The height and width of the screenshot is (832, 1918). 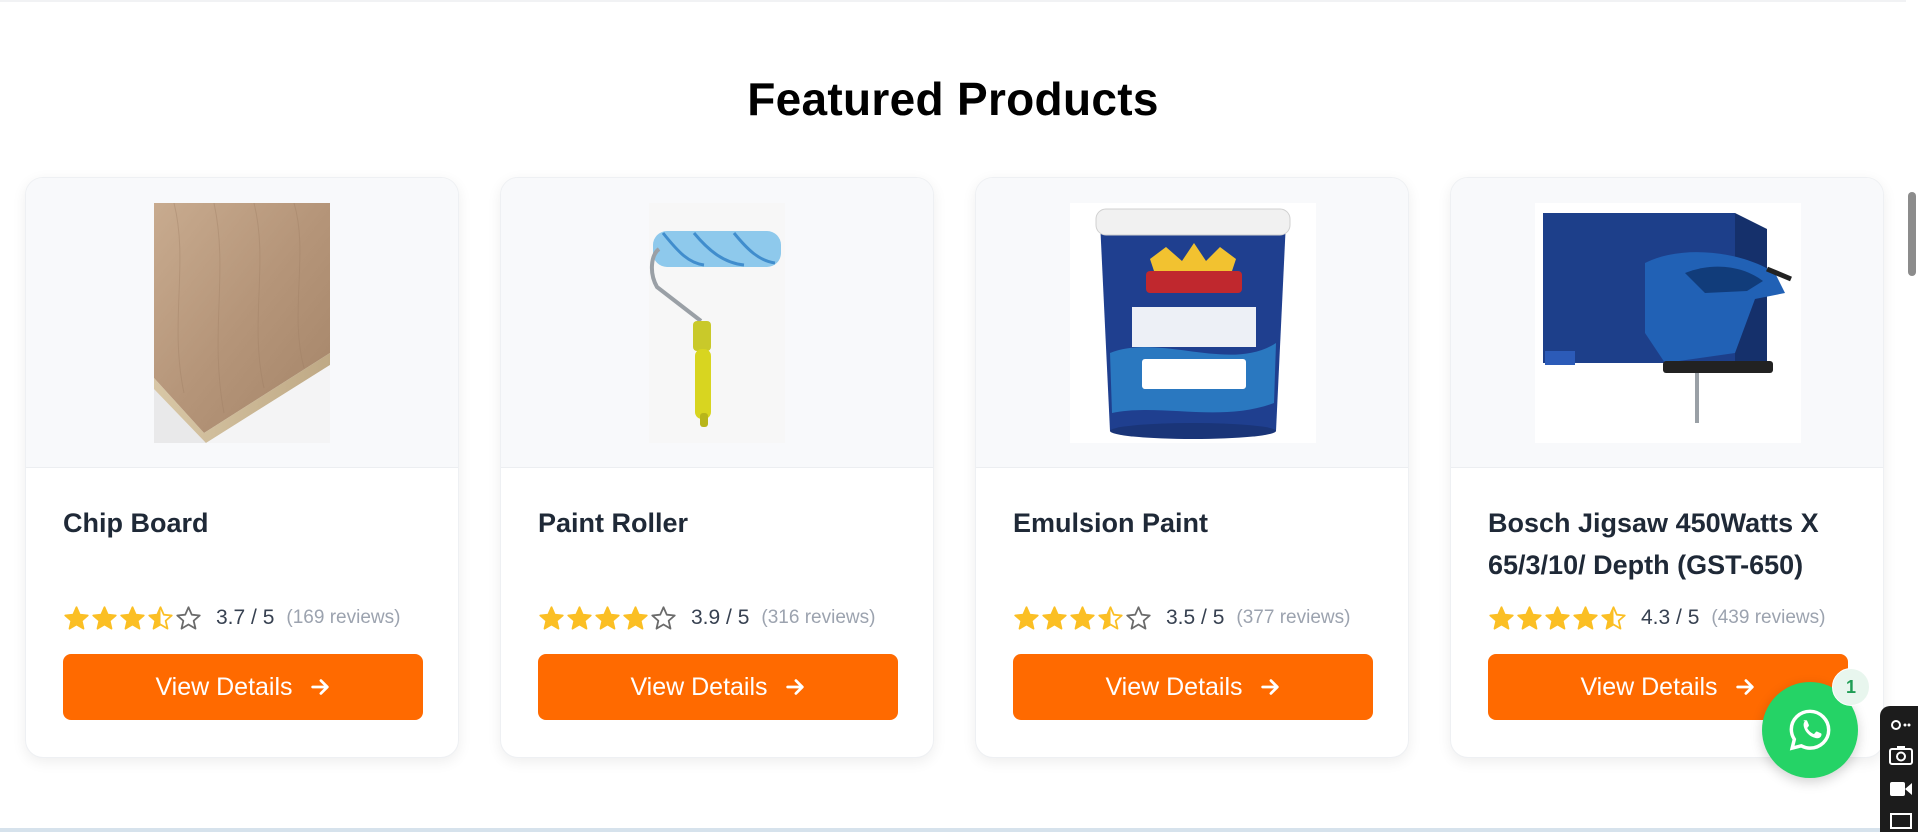 I want to click on floating-capture-toolbar, so click(x=1899, y=769).